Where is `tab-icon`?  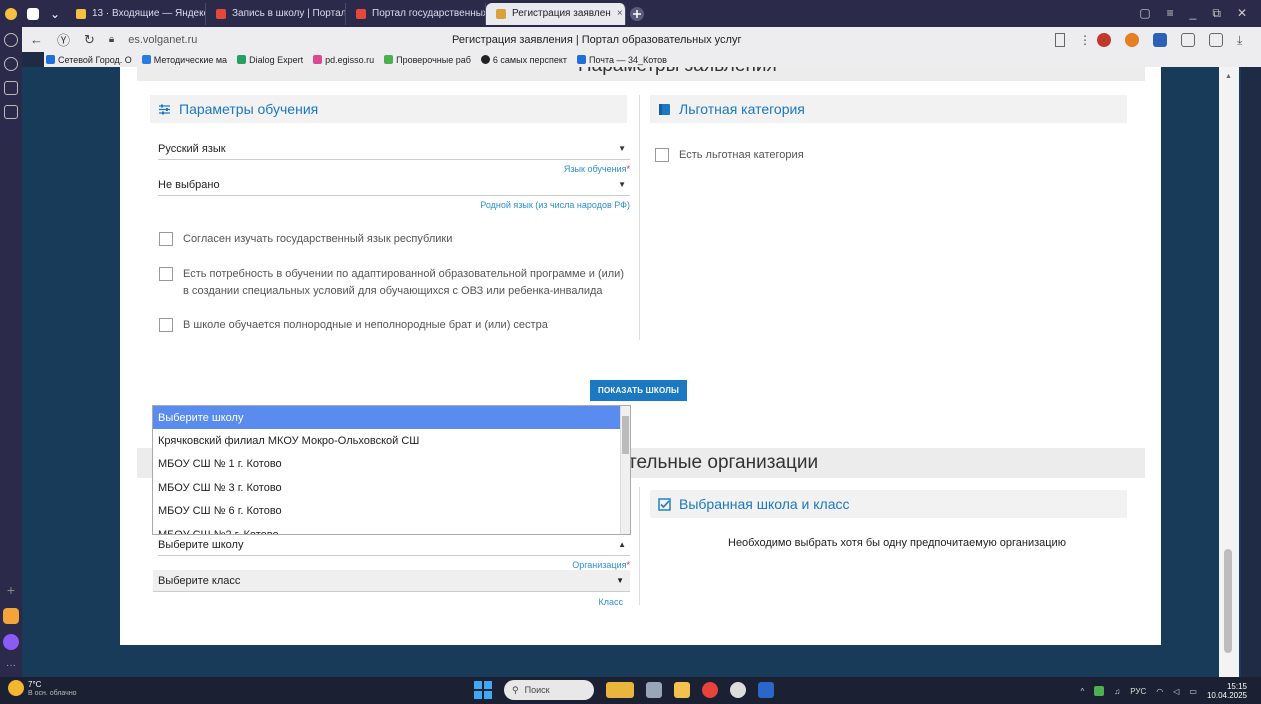 tab-icon is located at coordinates (11, 88).